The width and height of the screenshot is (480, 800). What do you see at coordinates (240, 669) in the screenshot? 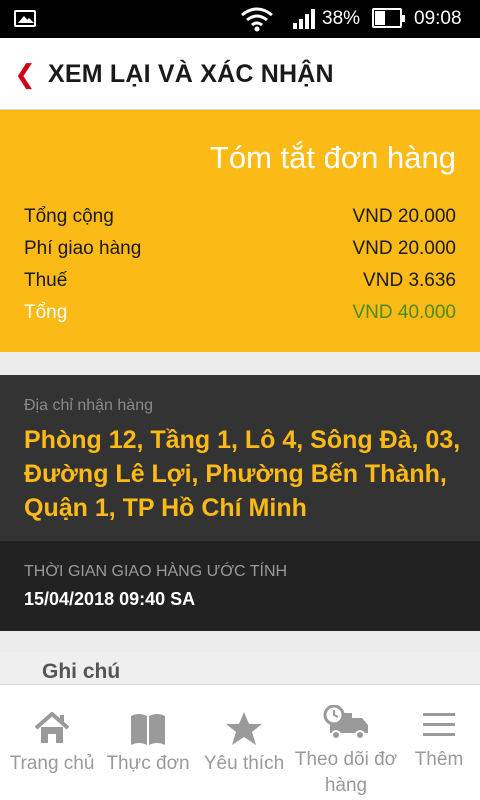
I see `notes-section: Ghi chú` at bounding box center [240, 669].